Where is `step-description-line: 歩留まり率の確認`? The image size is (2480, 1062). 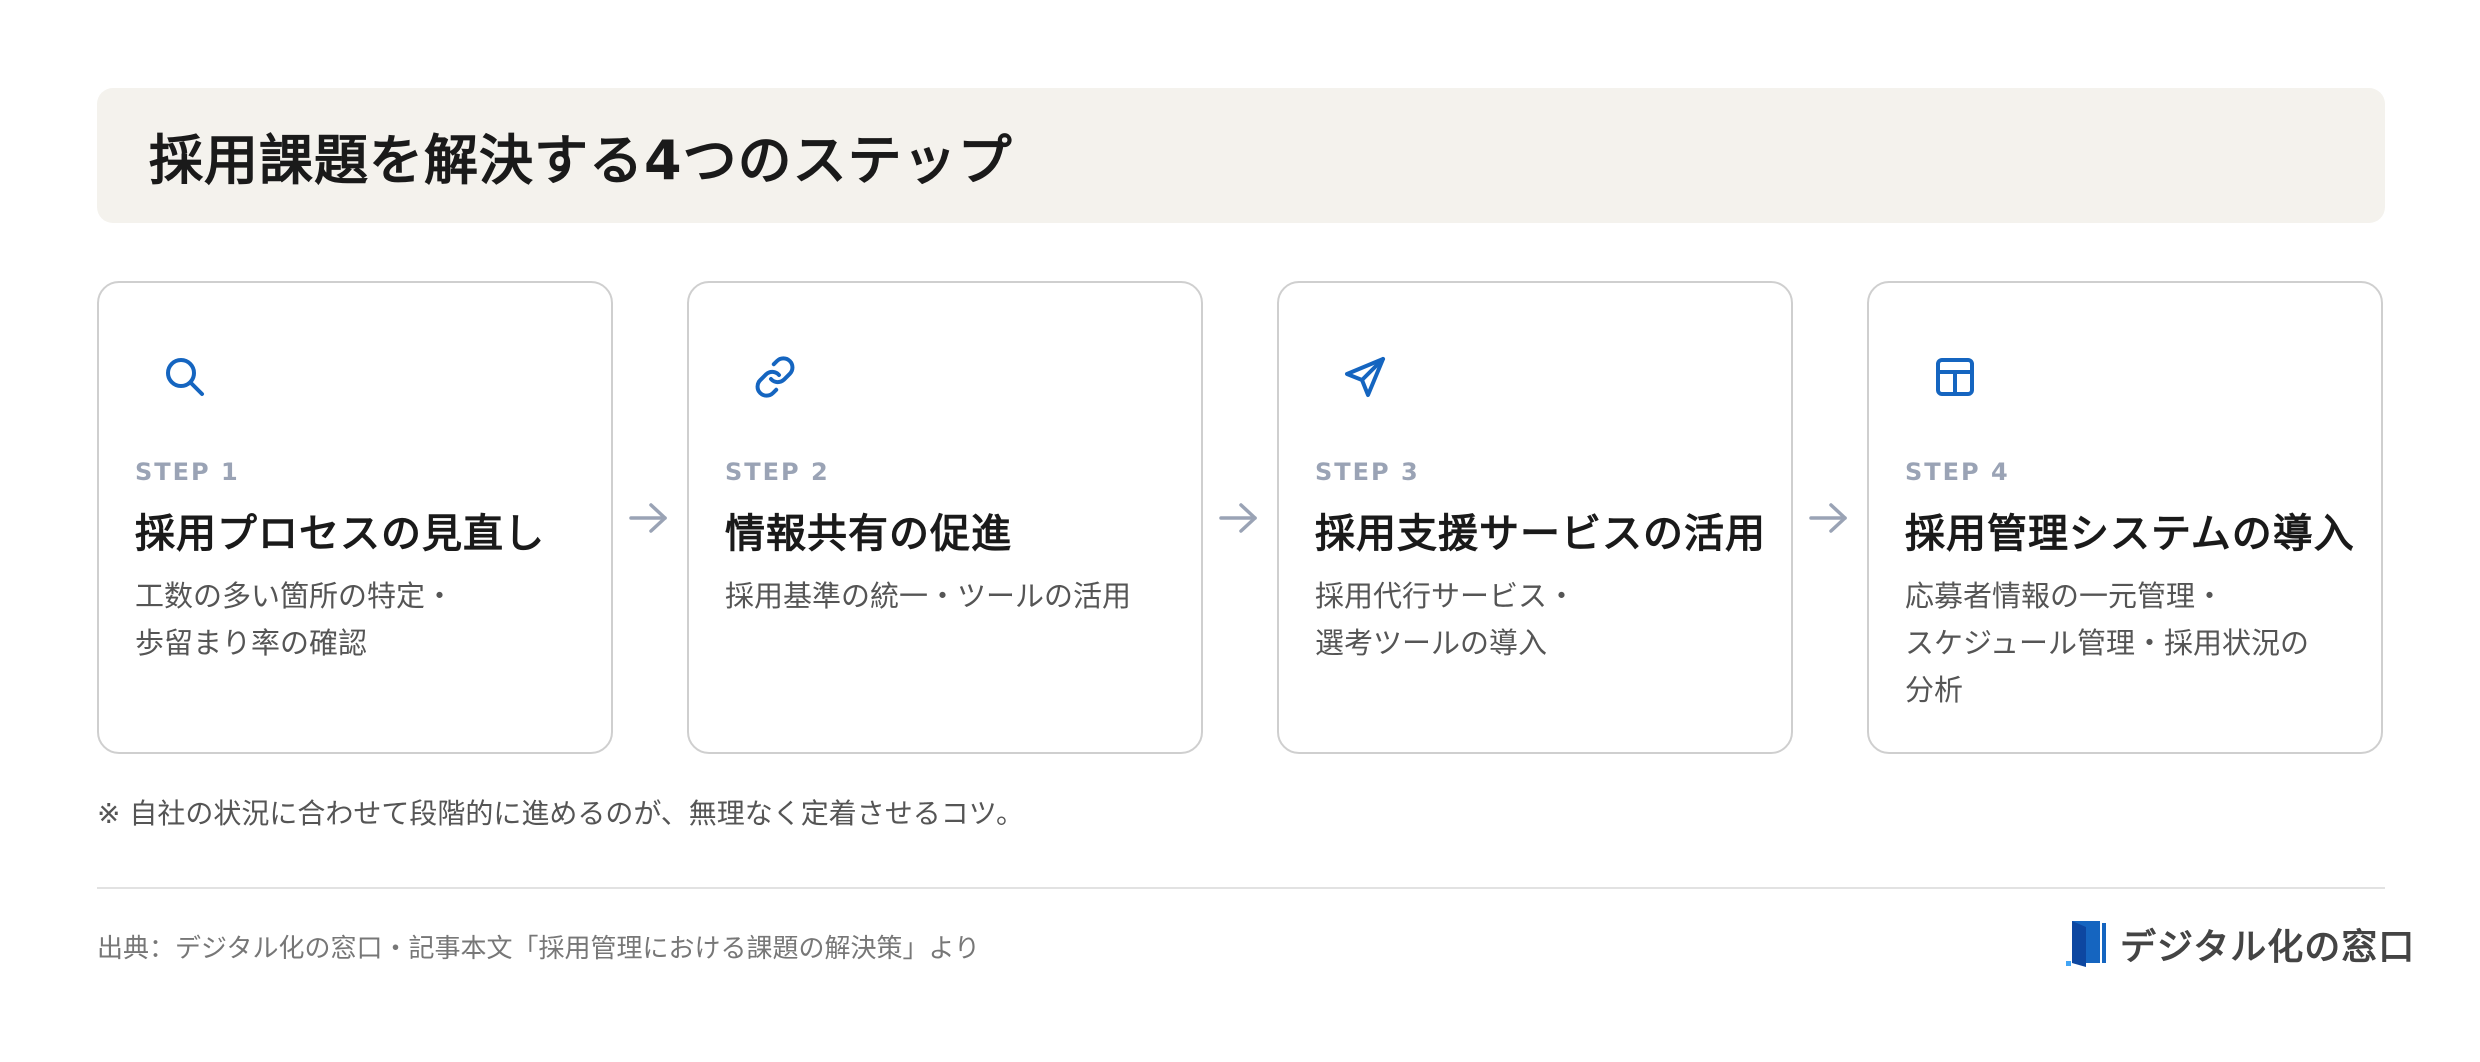
step-description-line: 歩留まり率の確認 is located at coordinates (251, 643).